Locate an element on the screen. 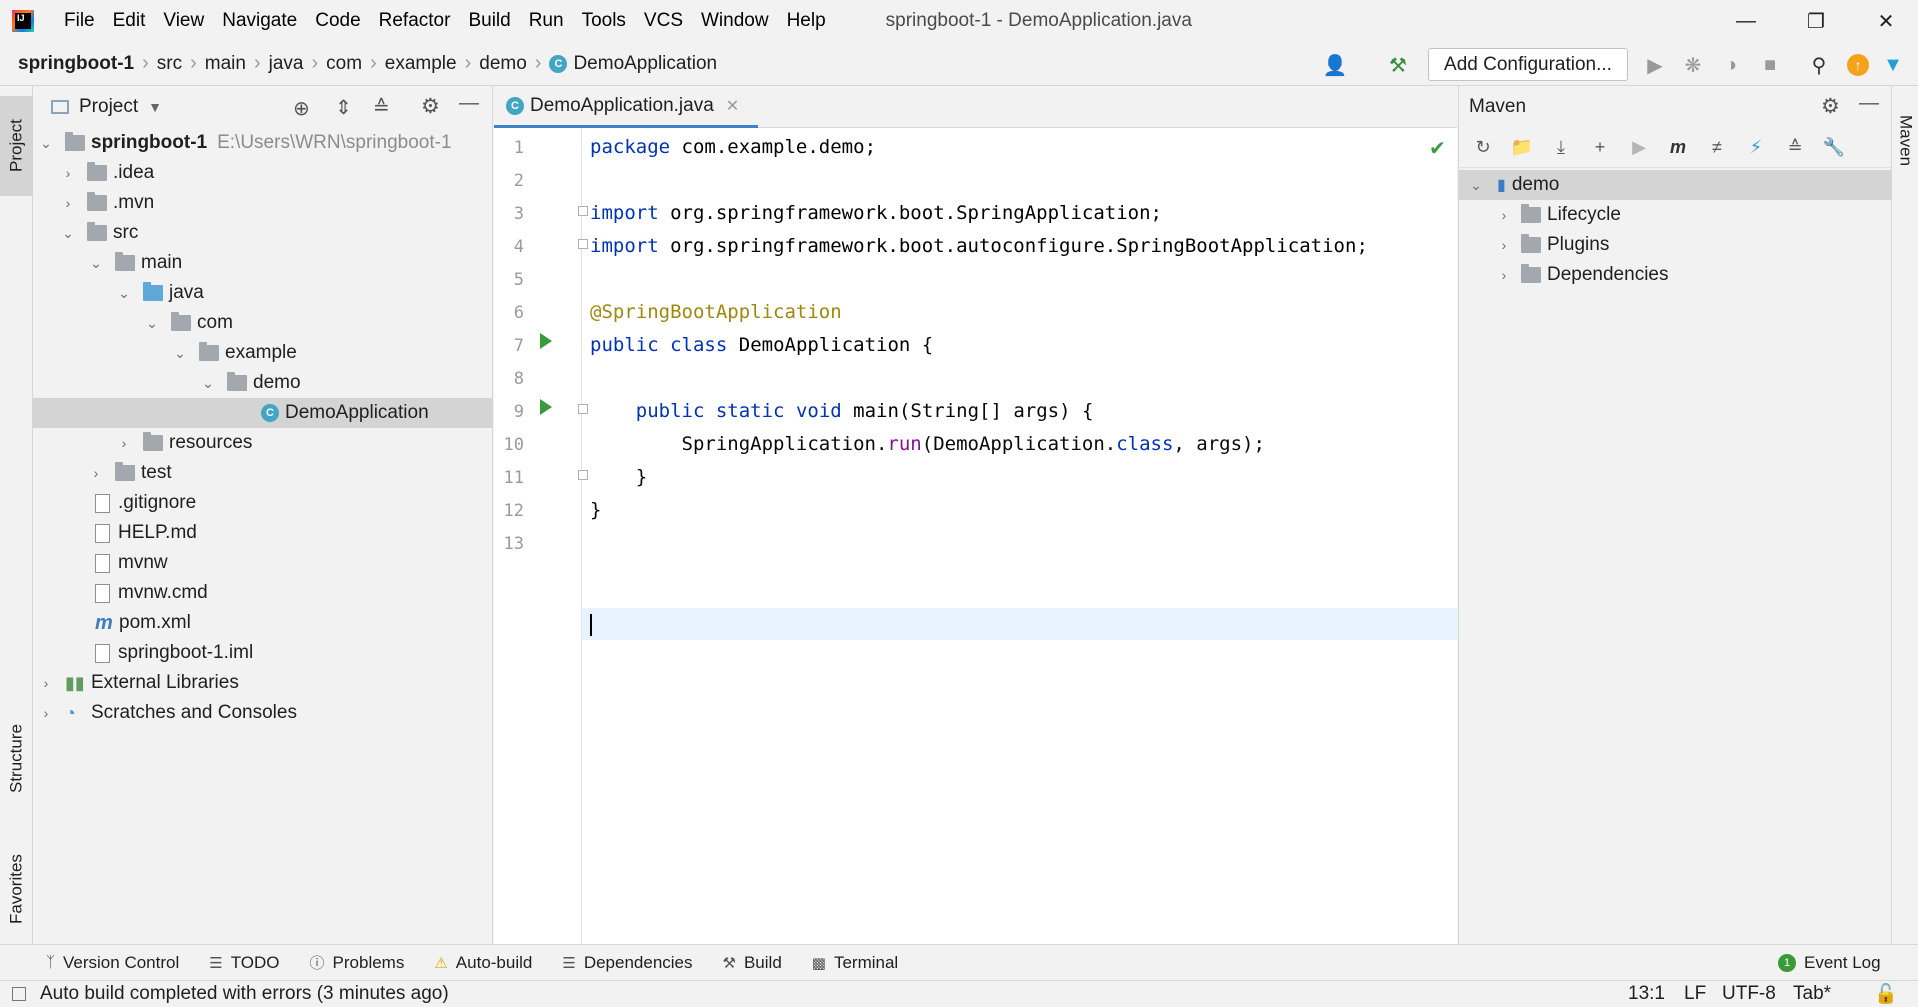 This screenshot has height=1007, width=1918. menu-refactor: Refactor is located at coordinates (415, 21).